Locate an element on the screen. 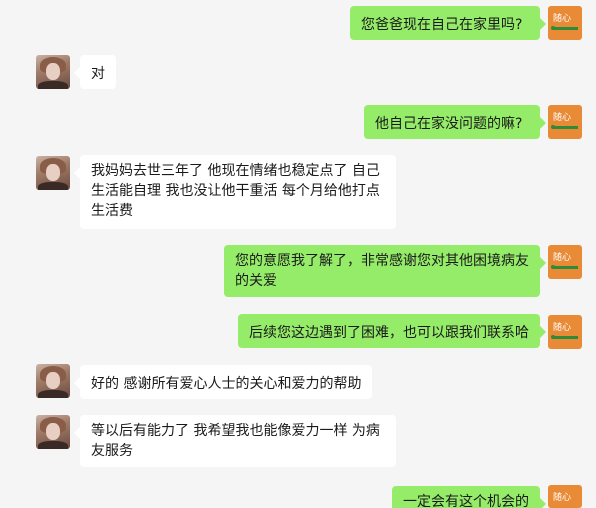 The width and height of the screenshot is (596, 508). message-bubble-me: 您爸爸现在自己在家里吗? is located at coordinates (448, 23).